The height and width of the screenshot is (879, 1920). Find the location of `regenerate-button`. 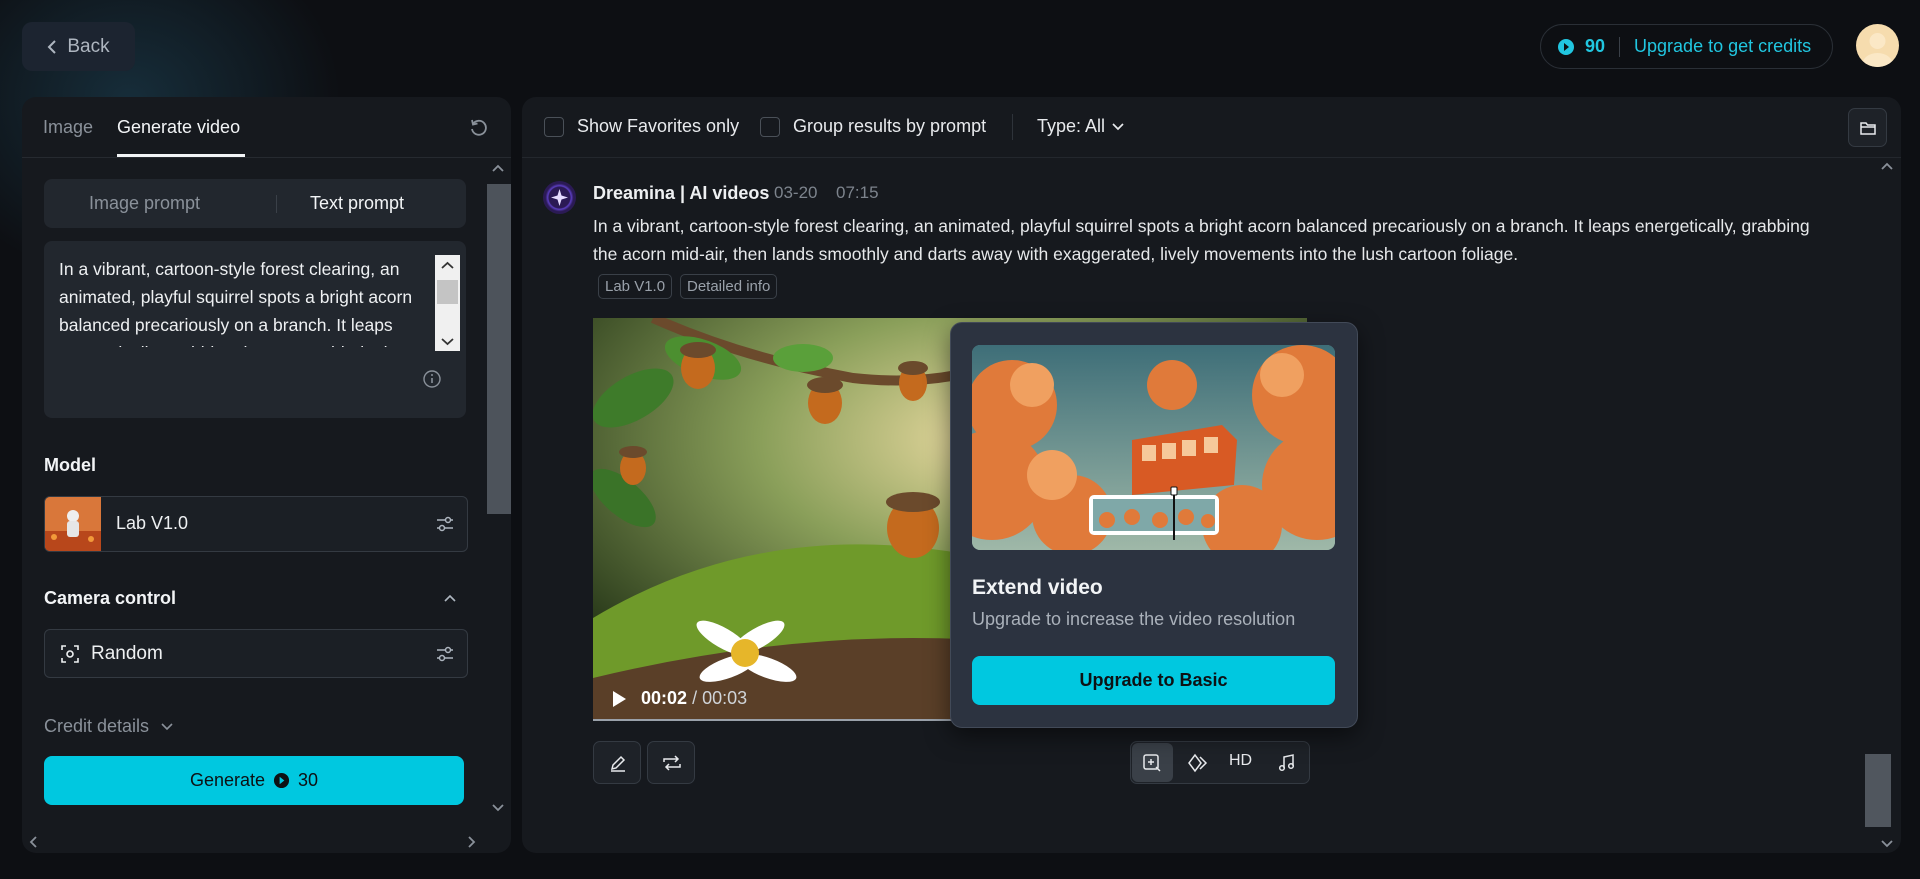

regenerate-button is located at coordinates (671, 762).